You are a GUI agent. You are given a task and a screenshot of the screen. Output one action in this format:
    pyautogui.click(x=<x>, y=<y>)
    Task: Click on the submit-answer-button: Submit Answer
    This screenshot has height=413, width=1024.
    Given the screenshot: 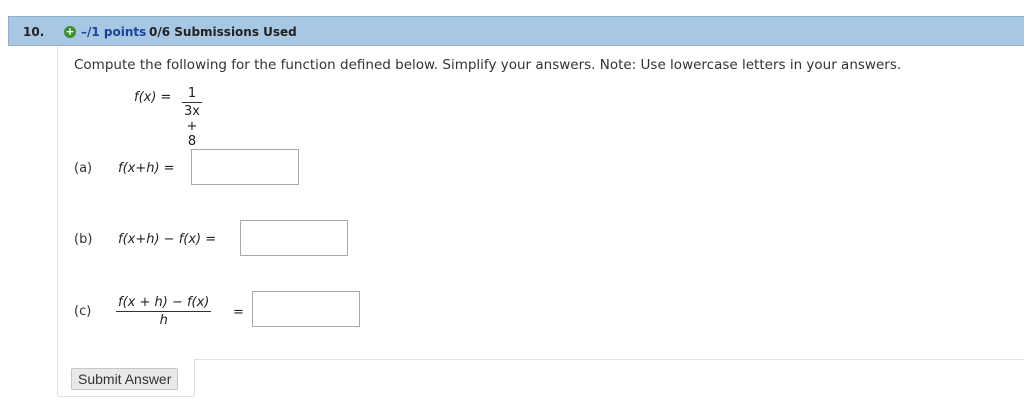 What is the action you would take?
    pyautogui.click(x=125, y=379)
    